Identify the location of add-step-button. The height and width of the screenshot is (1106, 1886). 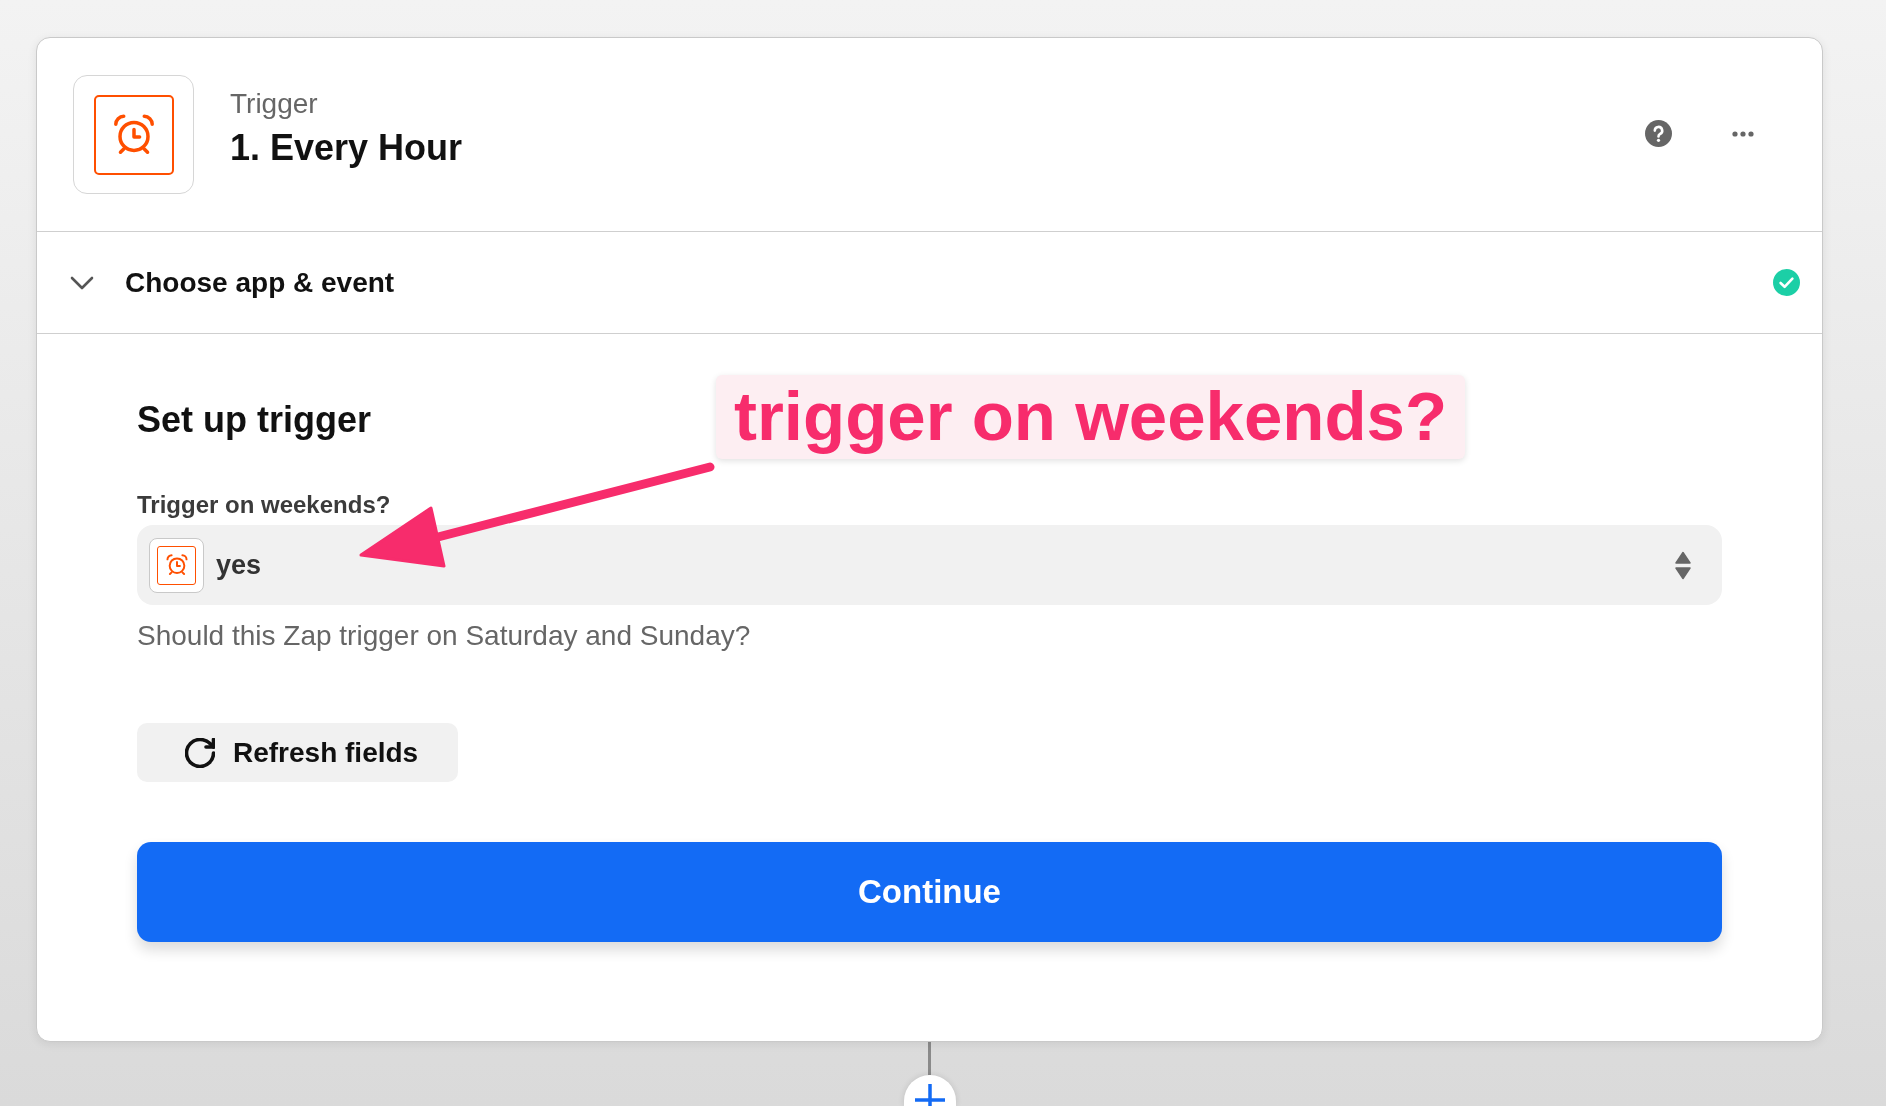
(929, 1090).